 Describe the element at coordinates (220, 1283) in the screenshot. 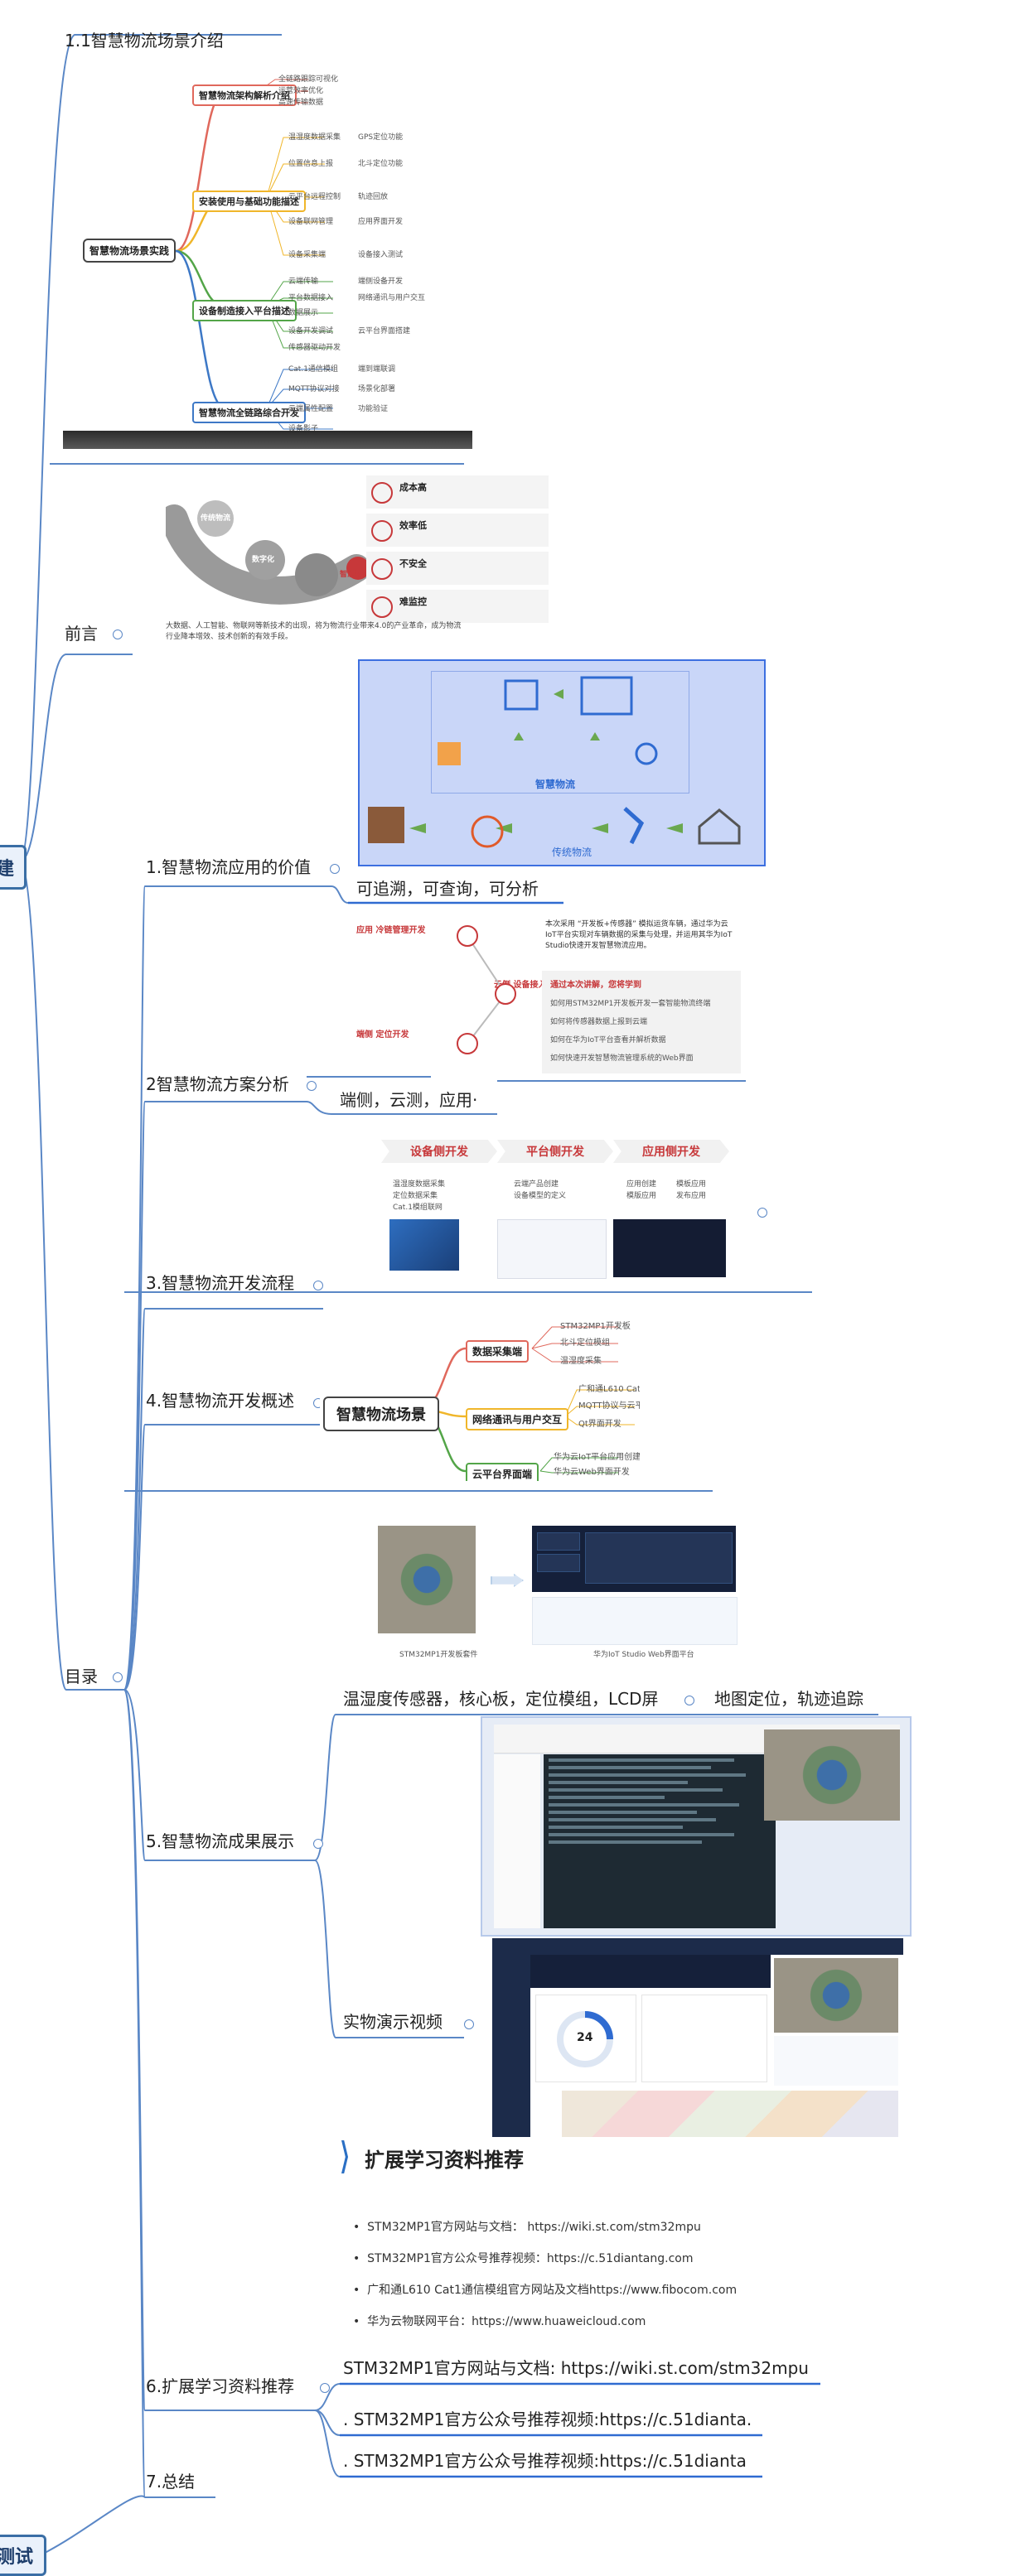

I see `node-dev-flow: 3.智慧物流开发流程` at that location.